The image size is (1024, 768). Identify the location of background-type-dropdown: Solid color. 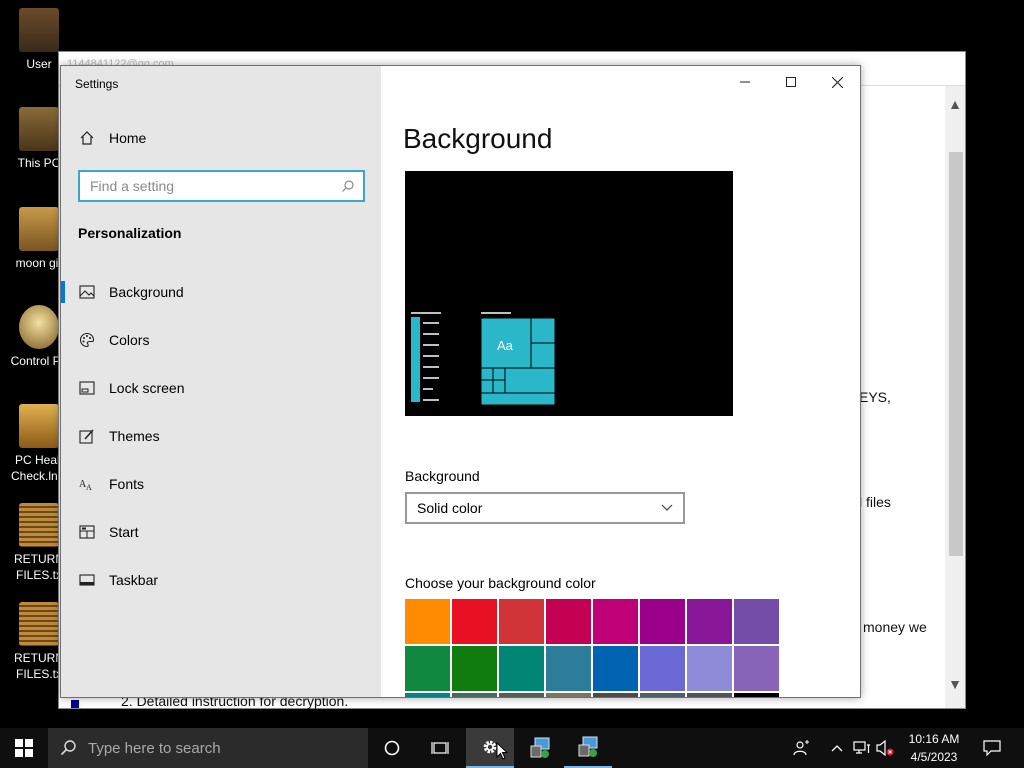
(545, 508).